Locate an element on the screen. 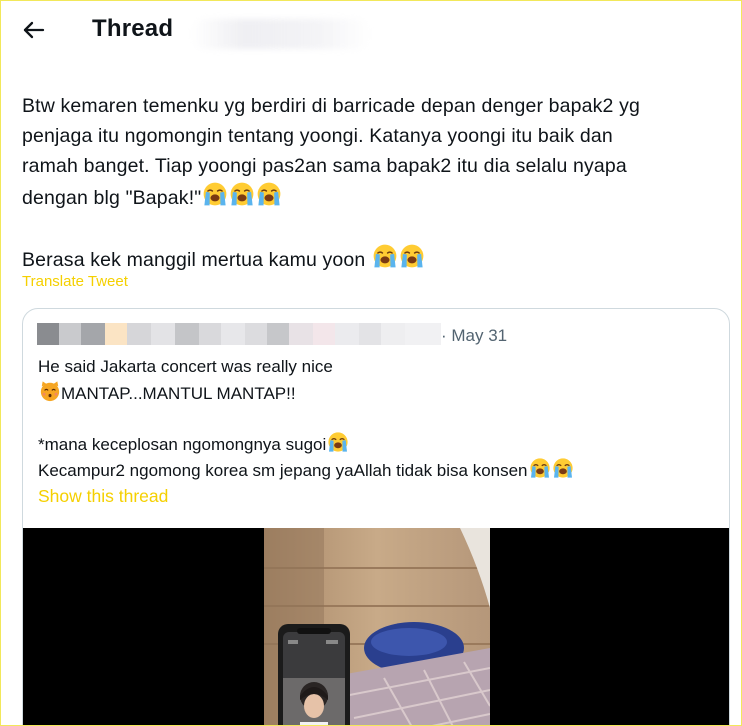  quote-line-with-emoji: MANTAP...MANTUL MANTAP!! is located at coordinates (378, 393).